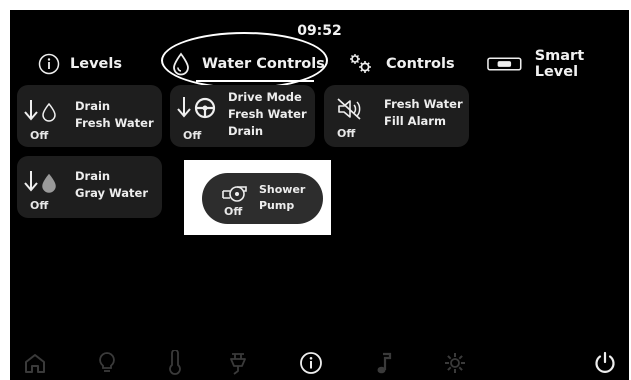  I want to click on tab-label: Smart Level, so click(559, 64).